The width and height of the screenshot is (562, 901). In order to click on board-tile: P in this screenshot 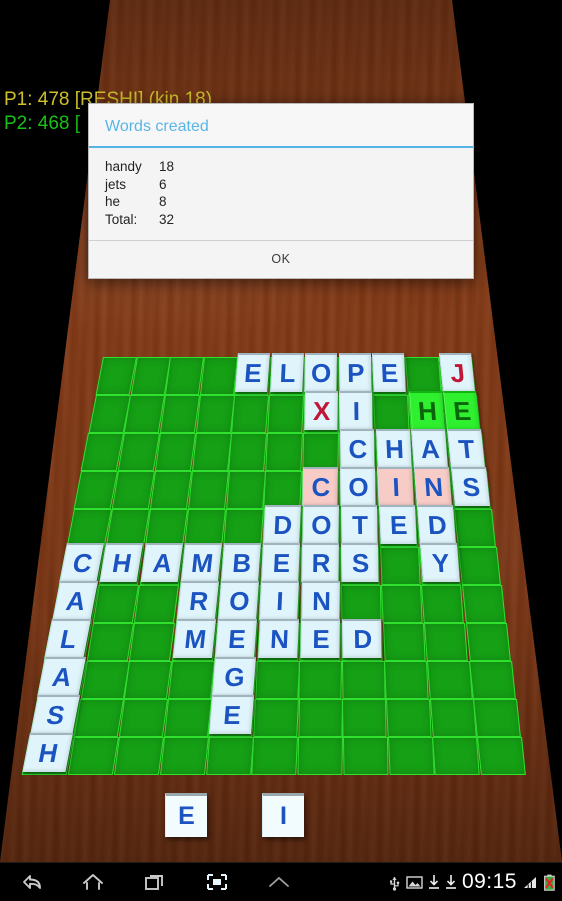, I will do `click(354, 372)`.